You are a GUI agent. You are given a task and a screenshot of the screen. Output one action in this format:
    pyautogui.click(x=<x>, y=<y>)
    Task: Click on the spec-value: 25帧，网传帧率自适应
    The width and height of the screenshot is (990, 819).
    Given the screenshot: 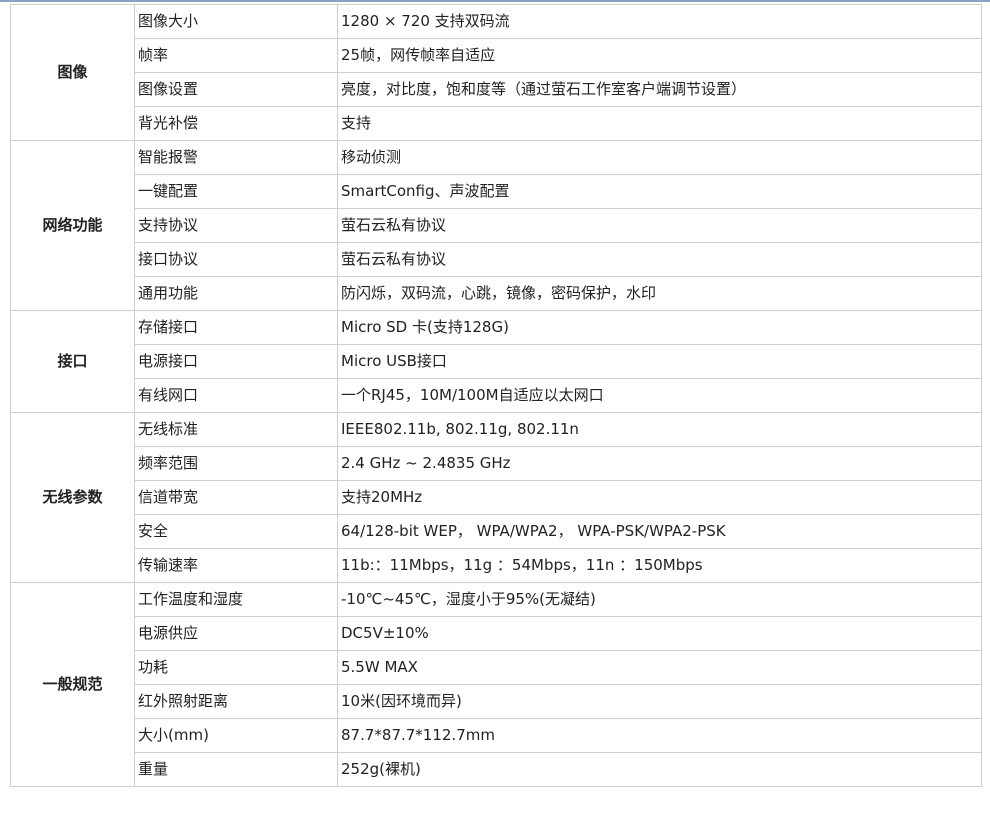 What is the action you would take?
    pyautogui.click(x=659, y=55)
    